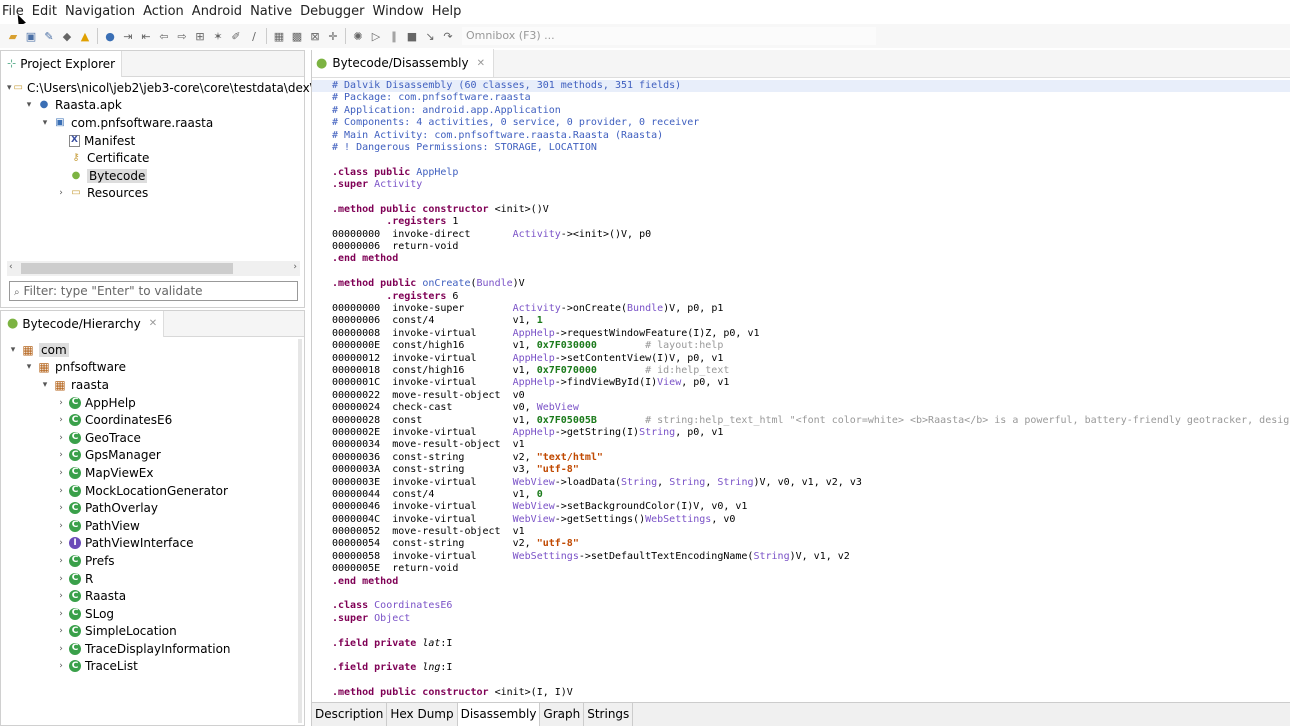 This screenshot has height=726, width=1290. I want to click on code-line: .method public onCreate(Bundle)V, so click(801, 284).